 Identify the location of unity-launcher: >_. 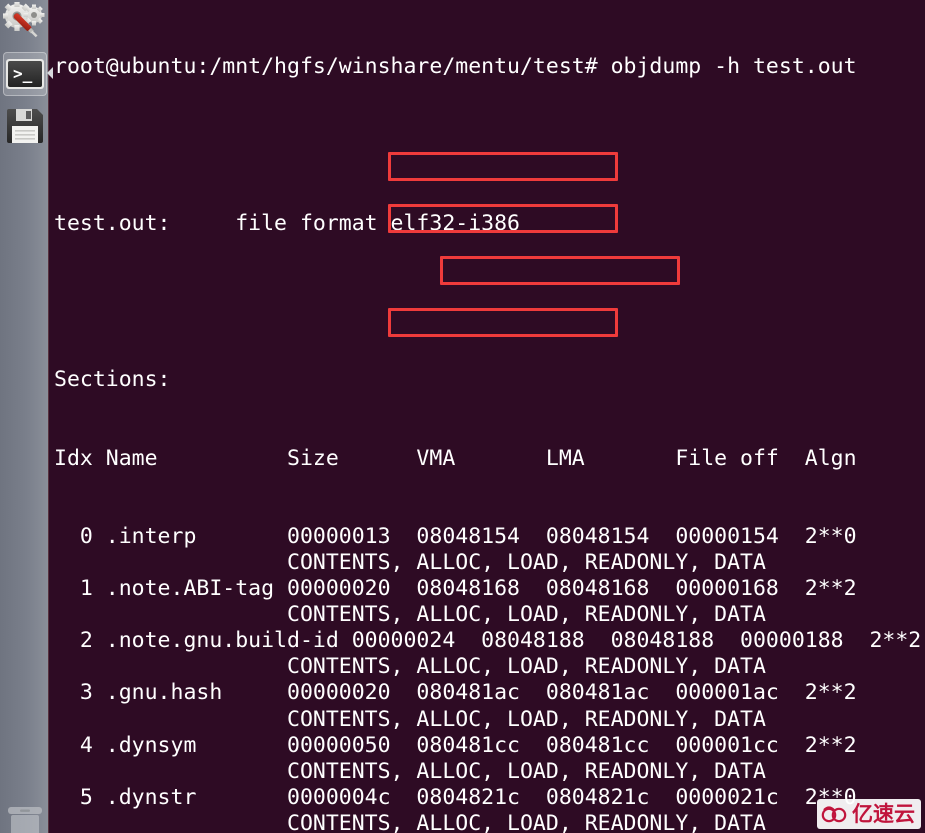
(26, 416).